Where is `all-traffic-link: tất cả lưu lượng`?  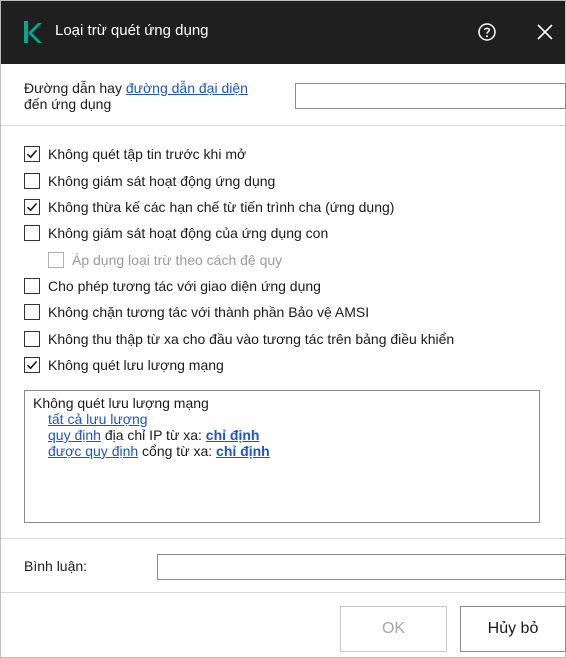 all-traffic-link: tất cả lưu lượng is located at coordinates (98, 419).